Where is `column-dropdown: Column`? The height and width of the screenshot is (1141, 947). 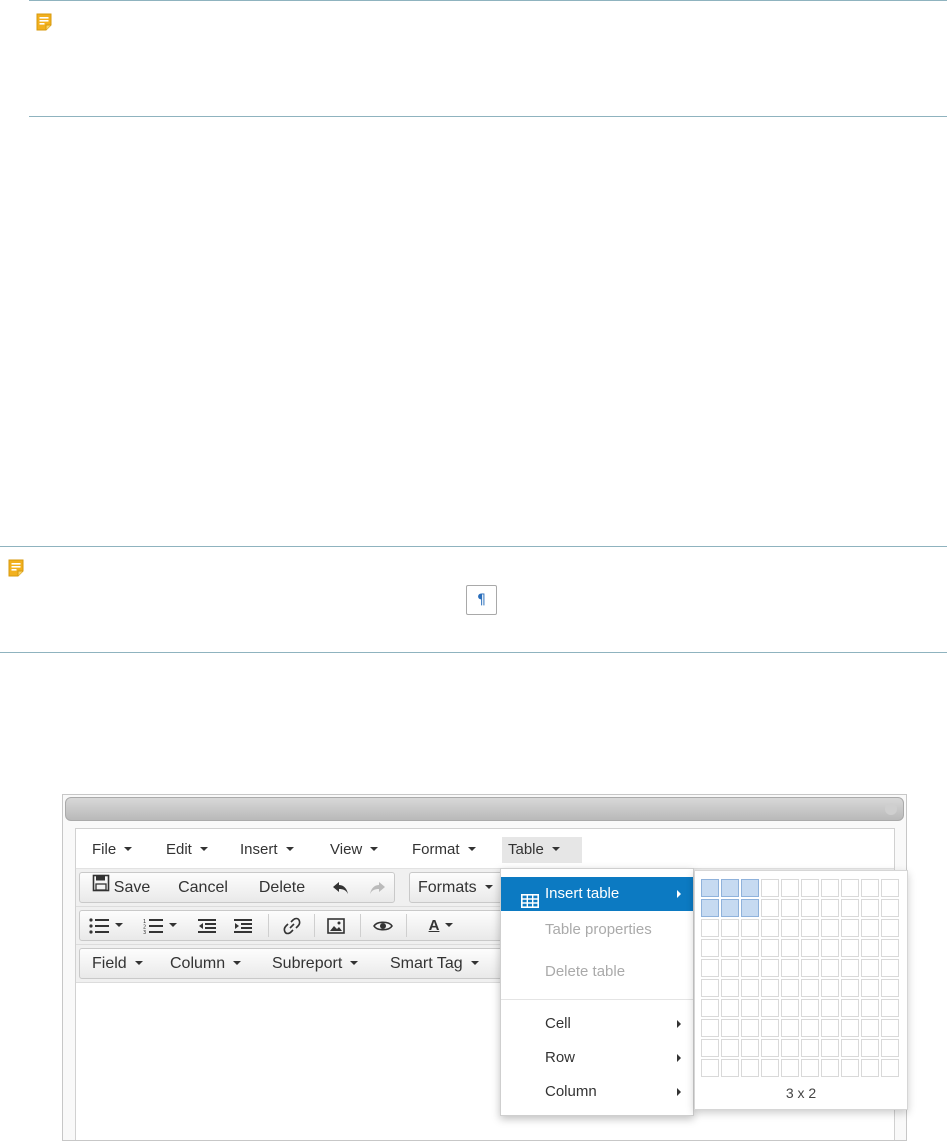
column-dropdown: Column is located at coordinates (216, 963).